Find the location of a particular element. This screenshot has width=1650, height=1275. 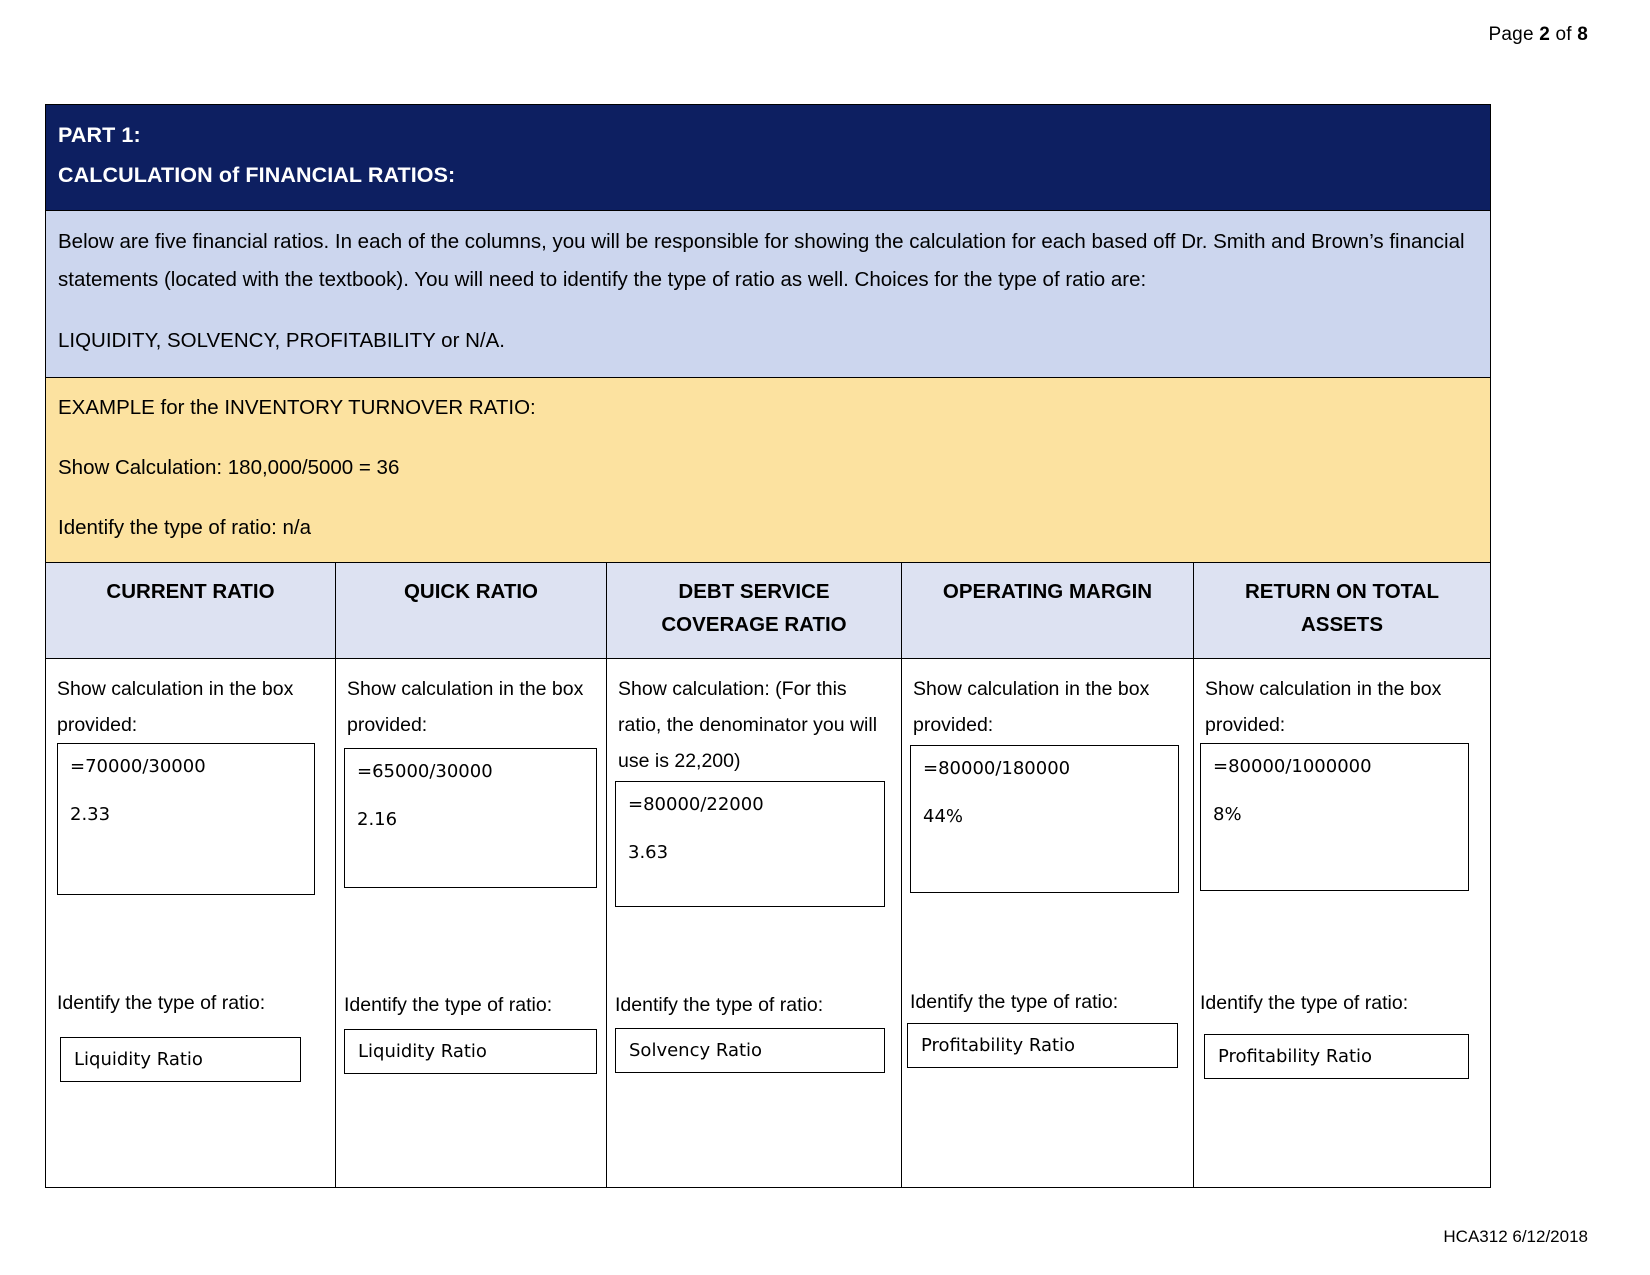

example-ratio-type: Identify the type of ratio: n/a is located at coordinates (184, 527).